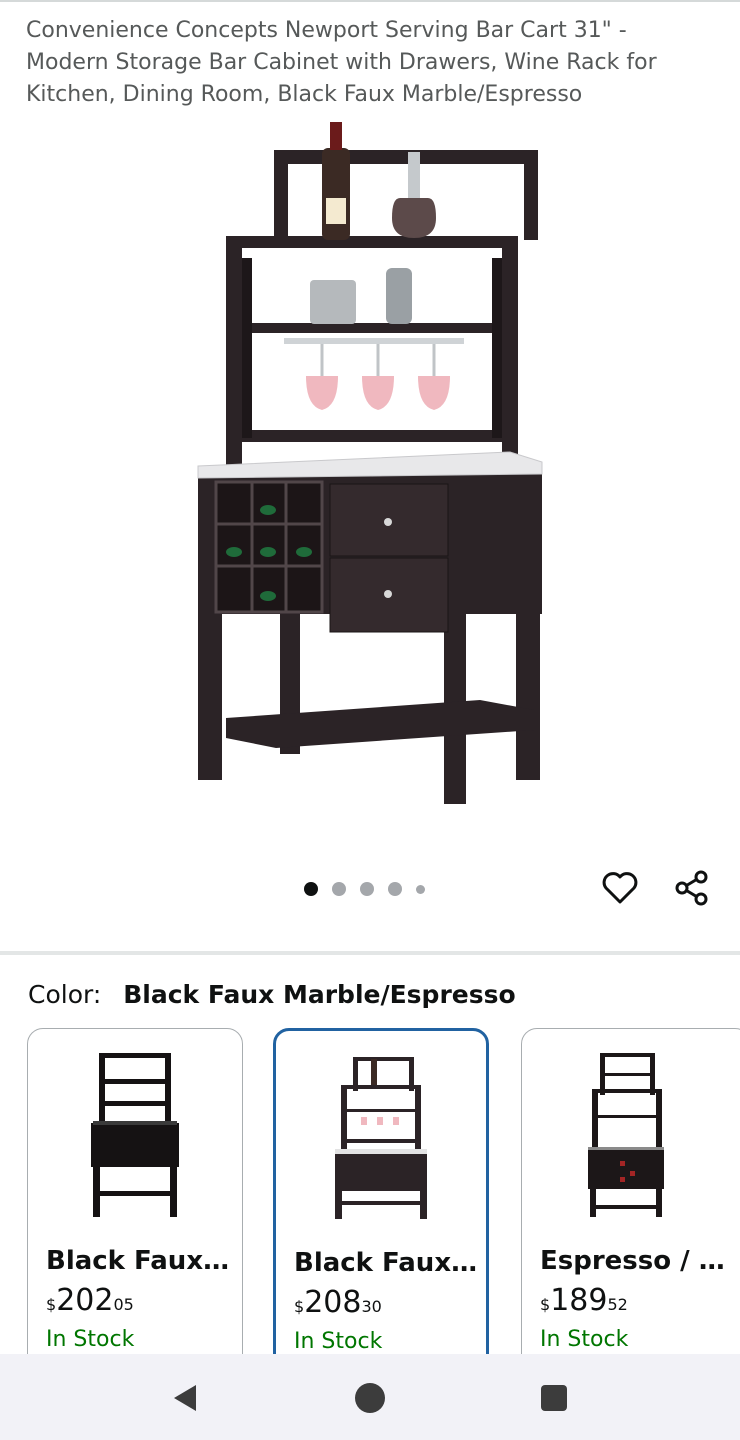 The width and height of the screenshot is (740, 1440). I want to click on recents-button, so click(554, 1398).